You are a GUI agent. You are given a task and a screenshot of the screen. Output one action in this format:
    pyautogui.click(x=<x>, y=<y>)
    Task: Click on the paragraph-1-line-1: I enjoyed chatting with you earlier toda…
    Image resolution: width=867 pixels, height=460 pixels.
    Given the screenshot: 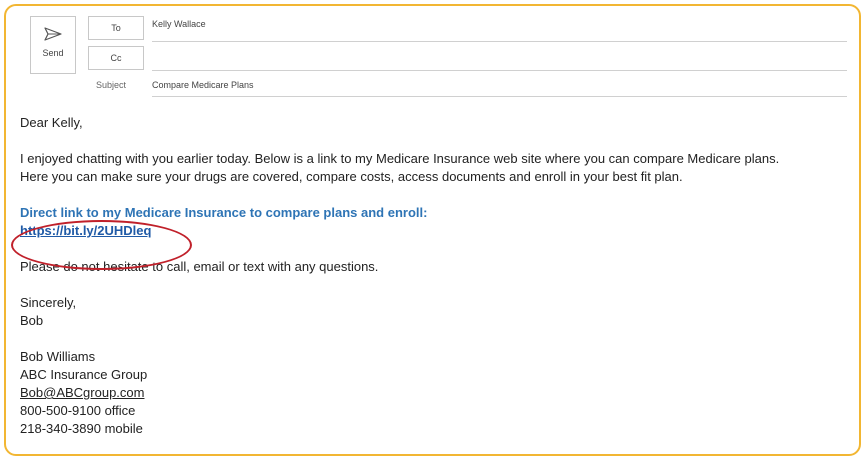 What is the action you would take?
    pyautogui.click(x=400, y=158)
    